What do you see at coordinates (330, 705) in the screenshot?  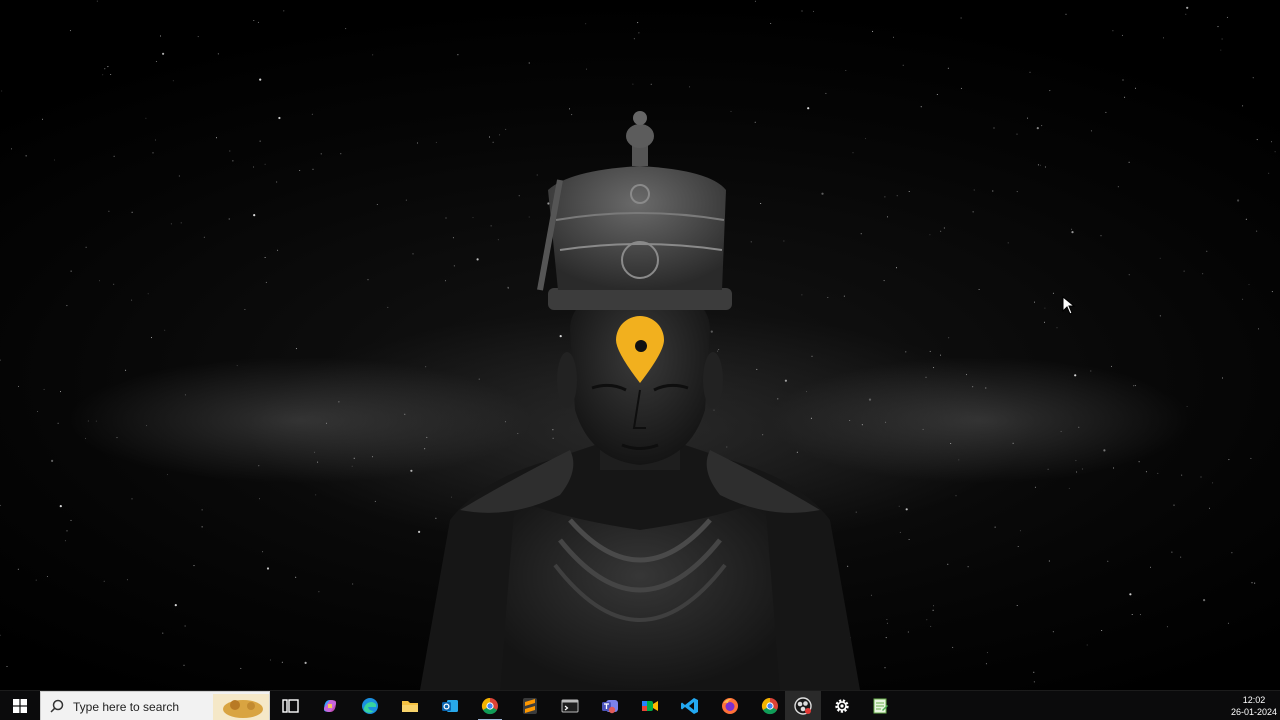 I see `copilot-button` at bounding box center [330, 705].